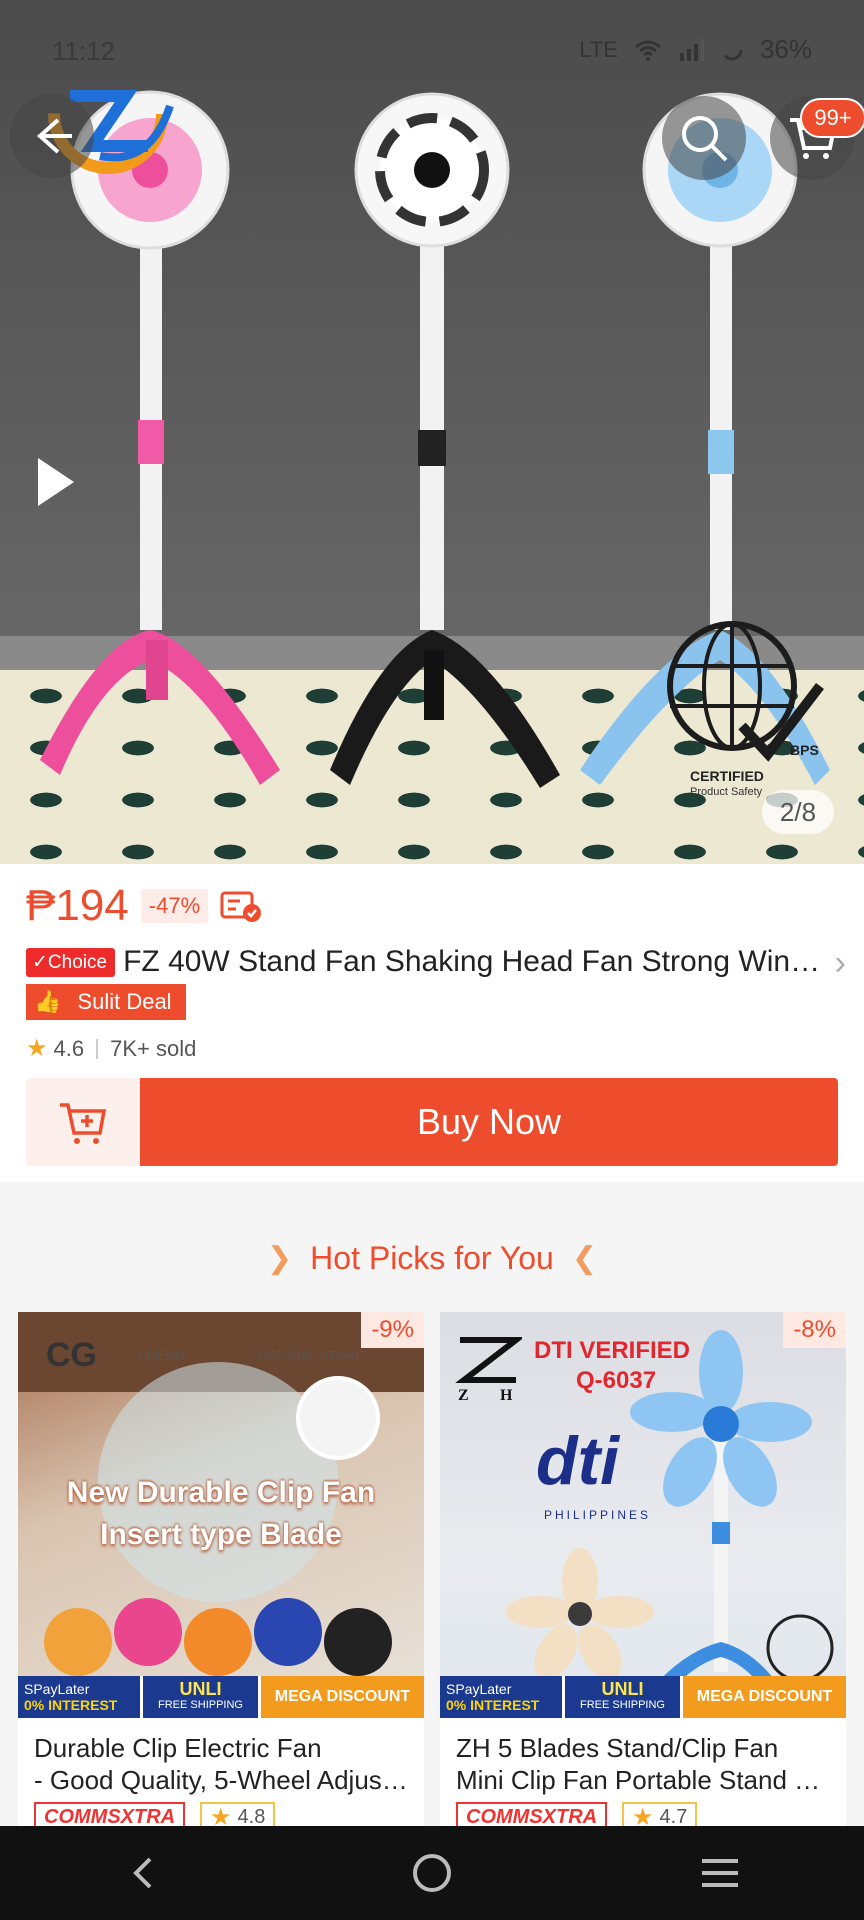  I want to click on image-counter: 2/8, so click(798, 812).